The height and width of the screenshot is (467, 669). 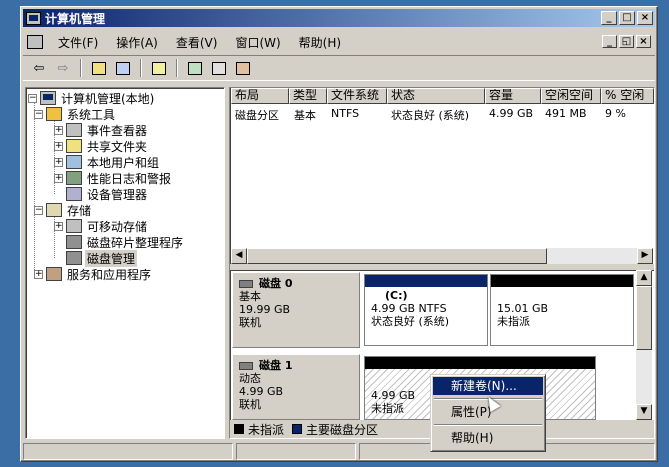 What do you see at coordinates (219, 68) in the screenshot?
I see `properties-icon` at bounding box center [219, 68].